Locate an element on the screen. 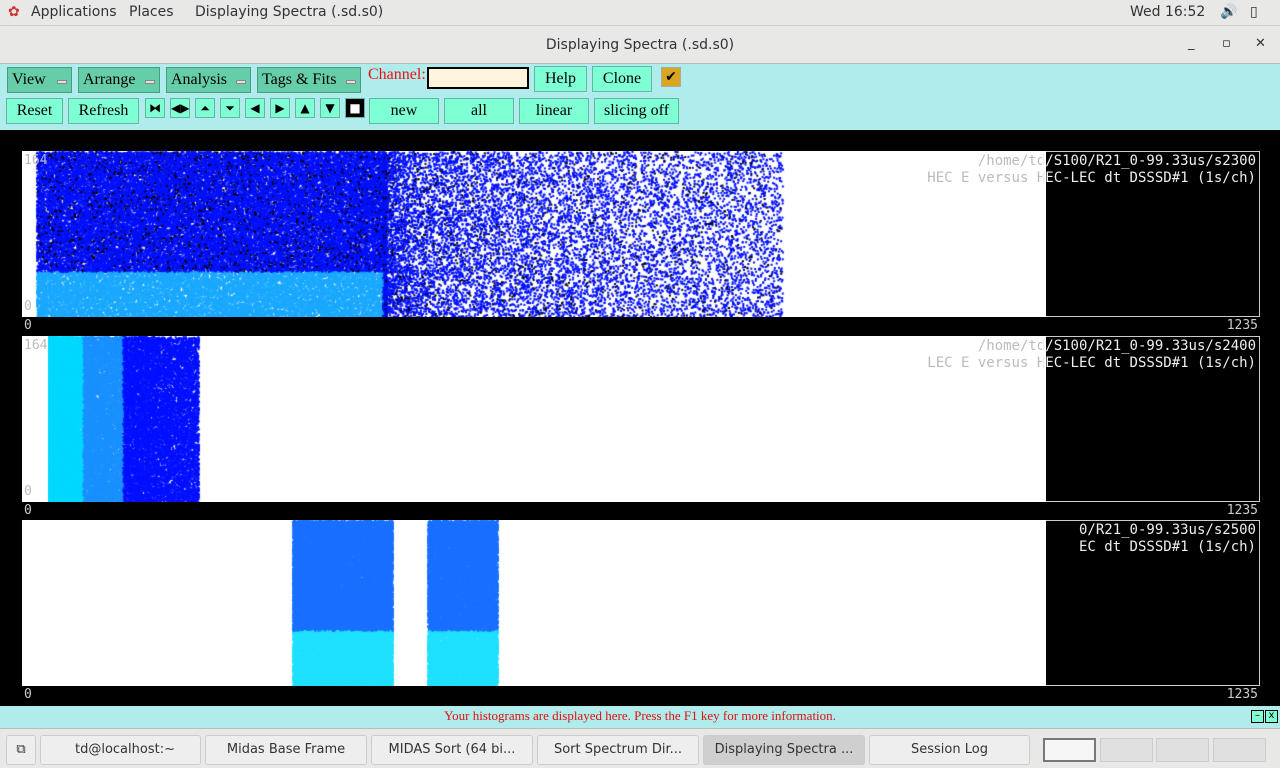 The height and width of the screenshot is (768, 1280). linear-button: linear is located at coordinates (554, 111).